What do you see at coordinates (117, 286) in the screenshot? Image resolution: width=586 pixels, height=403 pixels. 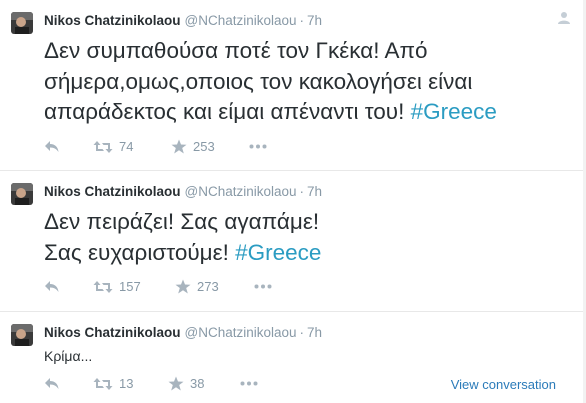 I see `retweet-button: 157` at bounding box center [117, 286].